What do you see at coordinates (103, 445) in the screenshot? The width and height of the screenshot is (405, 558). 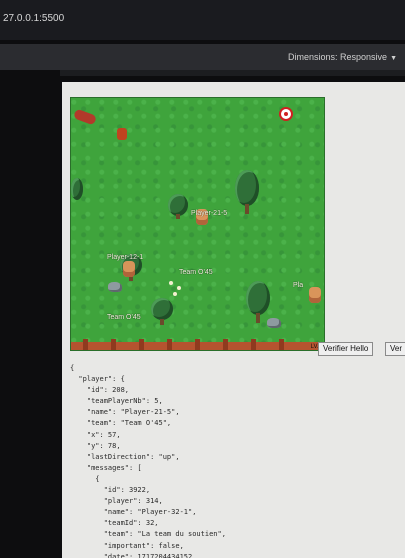 I see `json-line: "y": 78,` at bounding box center [103, 445].